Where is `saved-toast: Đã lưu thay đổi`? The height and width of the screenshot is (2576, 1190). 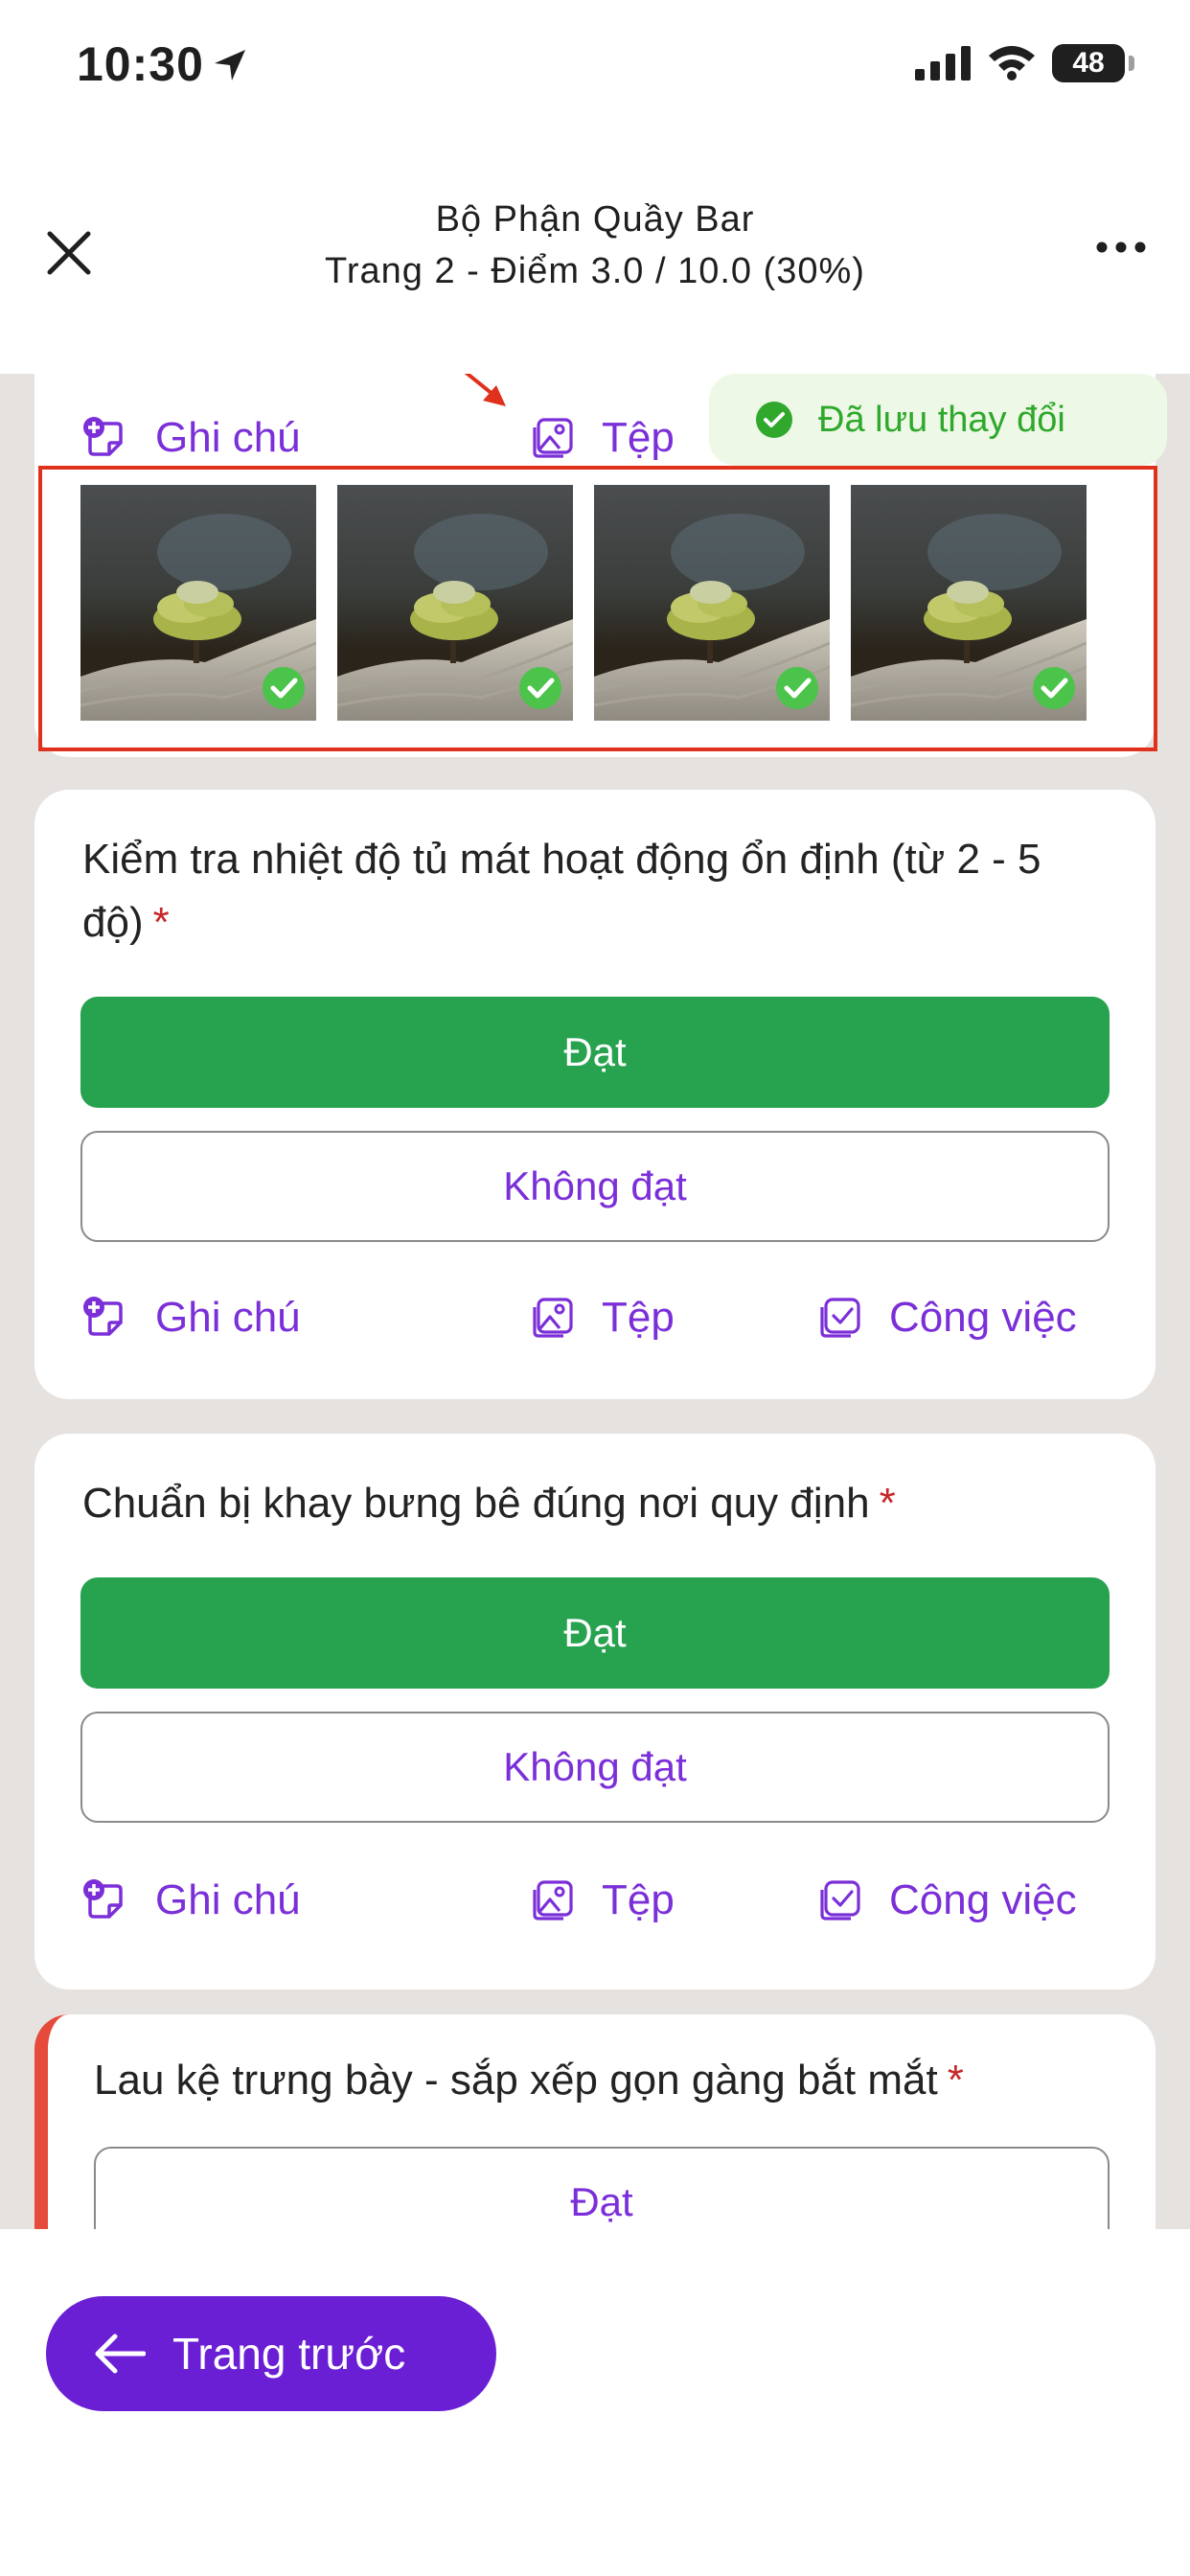
saved-toast: Đã lưu thay đổi is located at coordinates (938, 420).